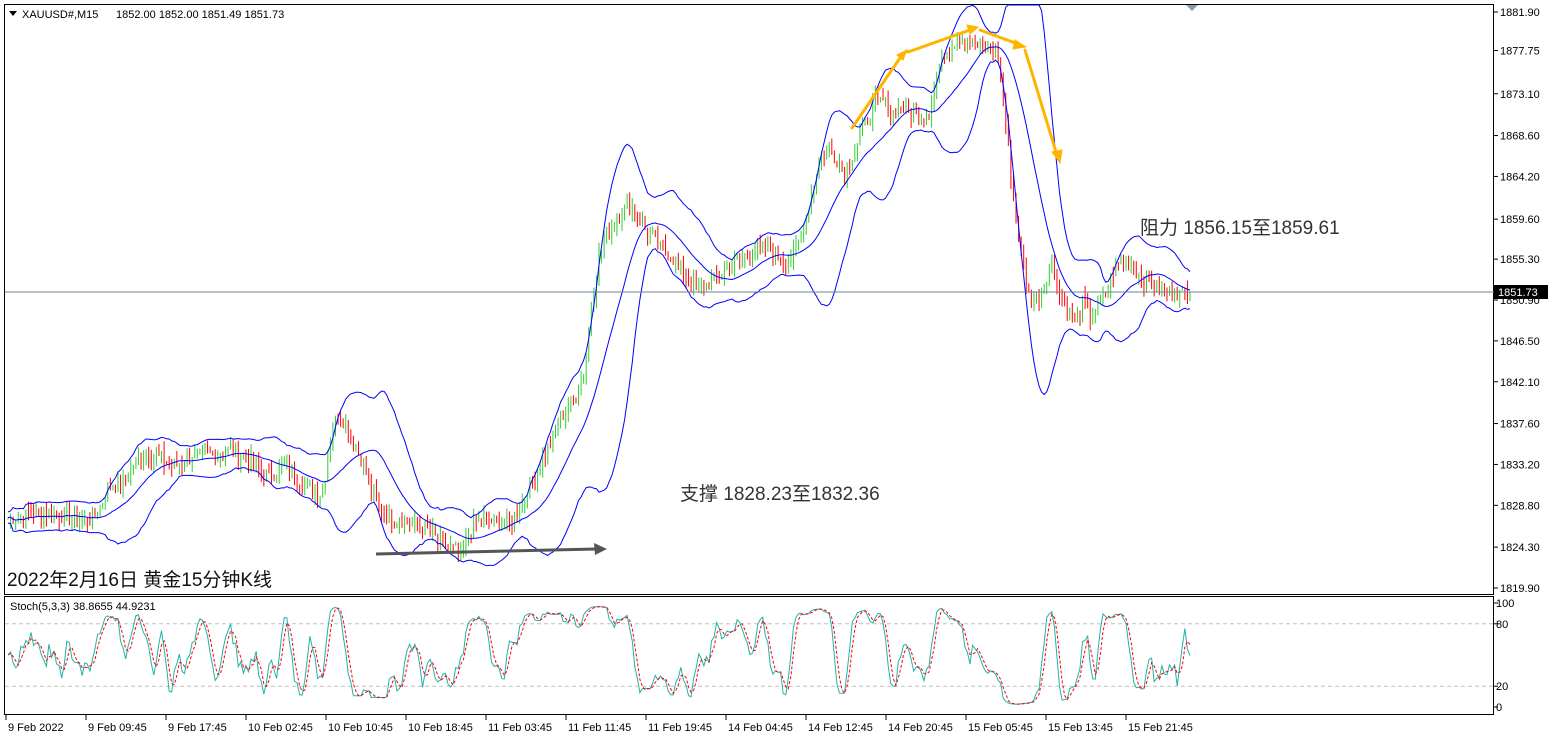 The width and height of the screenshot is (1553, 744). Describe the element at coordinates (117, 728) in the screenshot. I see `time-tick-label: 9 Feb 09:45` at that location.